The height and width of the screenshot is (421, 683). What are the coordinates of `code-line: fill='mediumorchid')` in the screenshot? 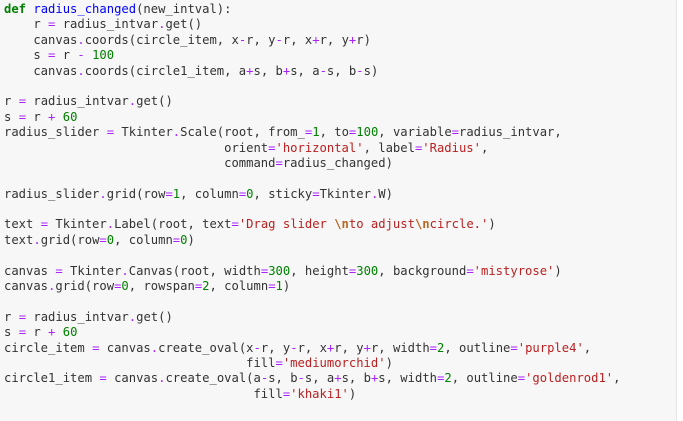 It's located at (312, 363).